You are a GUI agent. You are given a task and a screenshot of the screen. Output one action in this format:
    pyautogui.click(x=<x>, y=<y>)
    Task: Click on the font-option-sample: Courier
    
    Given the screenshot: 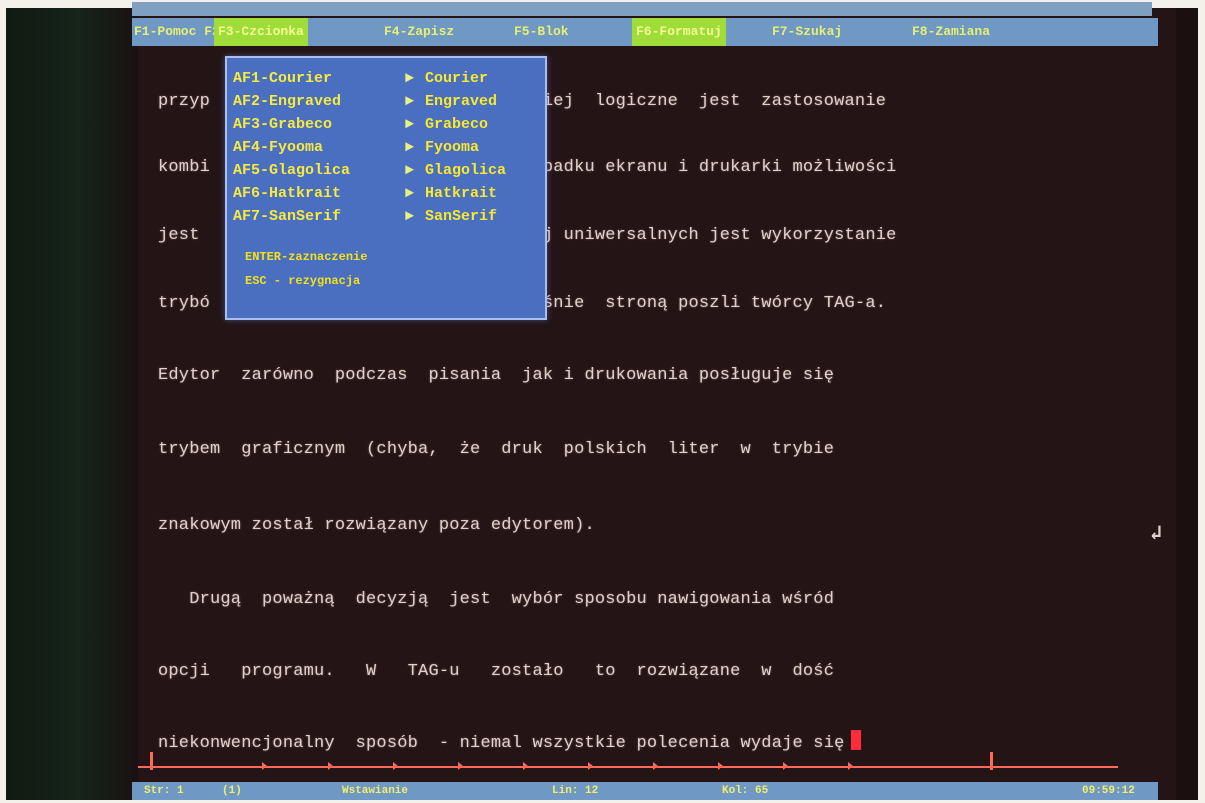 What is the action you would take?
    pyautogui.click(x=457, y=78)
    